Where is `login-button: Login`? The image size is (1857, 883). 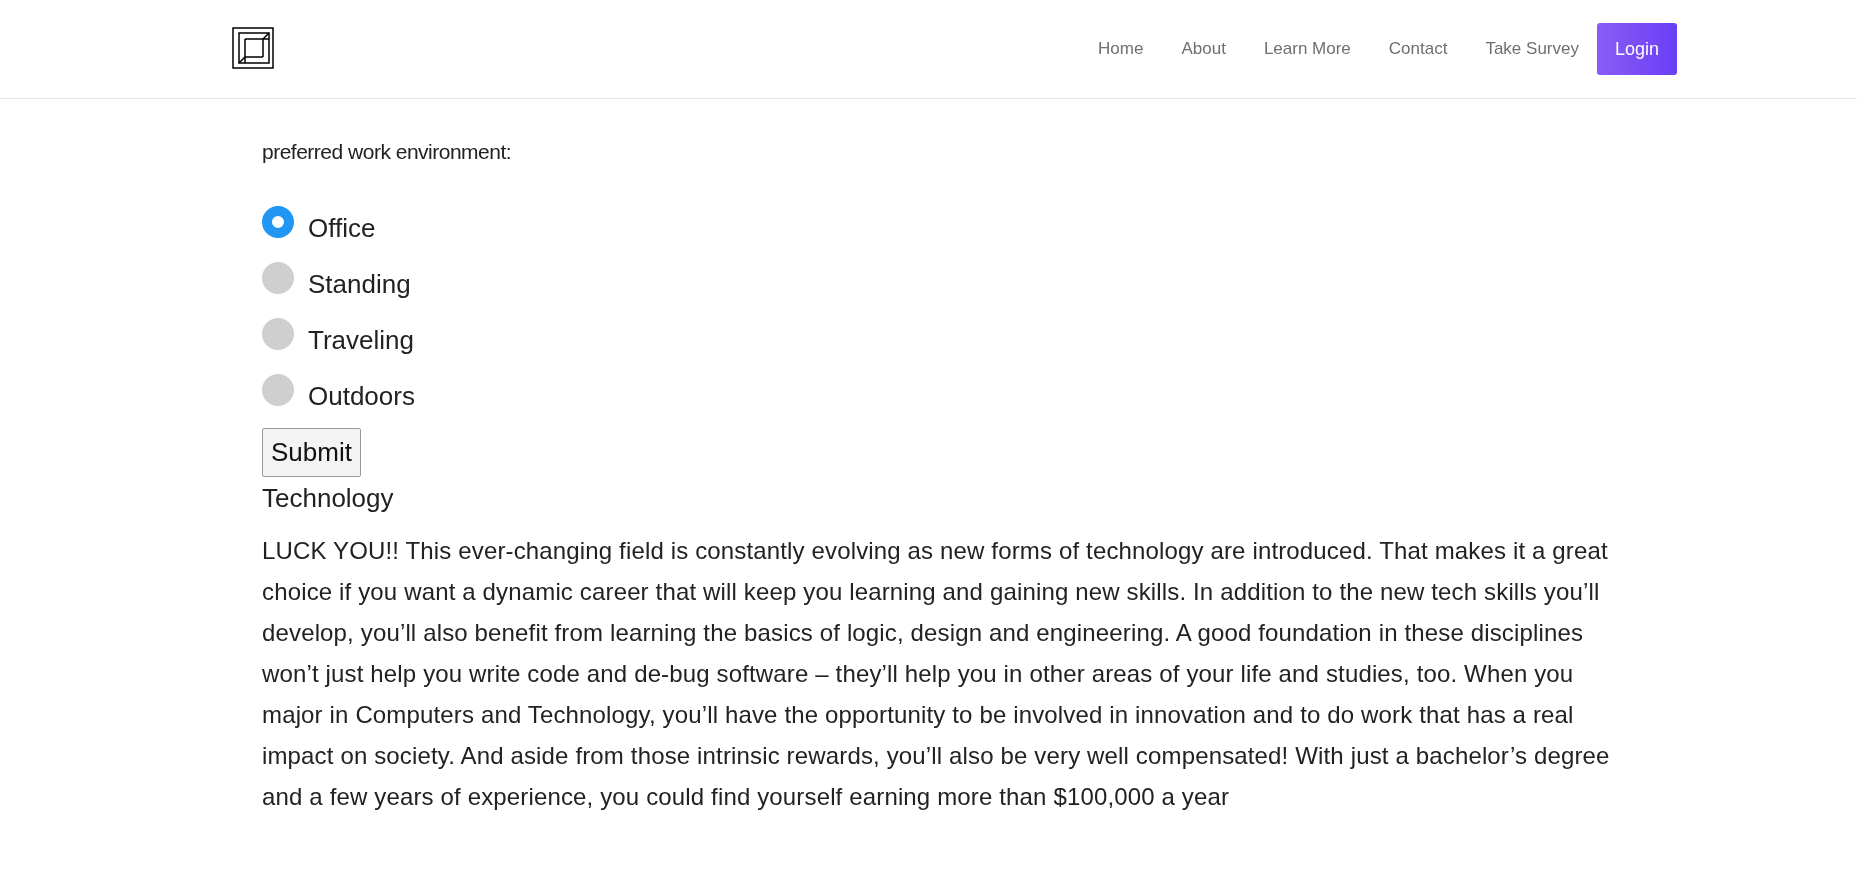 login-button: Login is located at coordinates (1636, 49).